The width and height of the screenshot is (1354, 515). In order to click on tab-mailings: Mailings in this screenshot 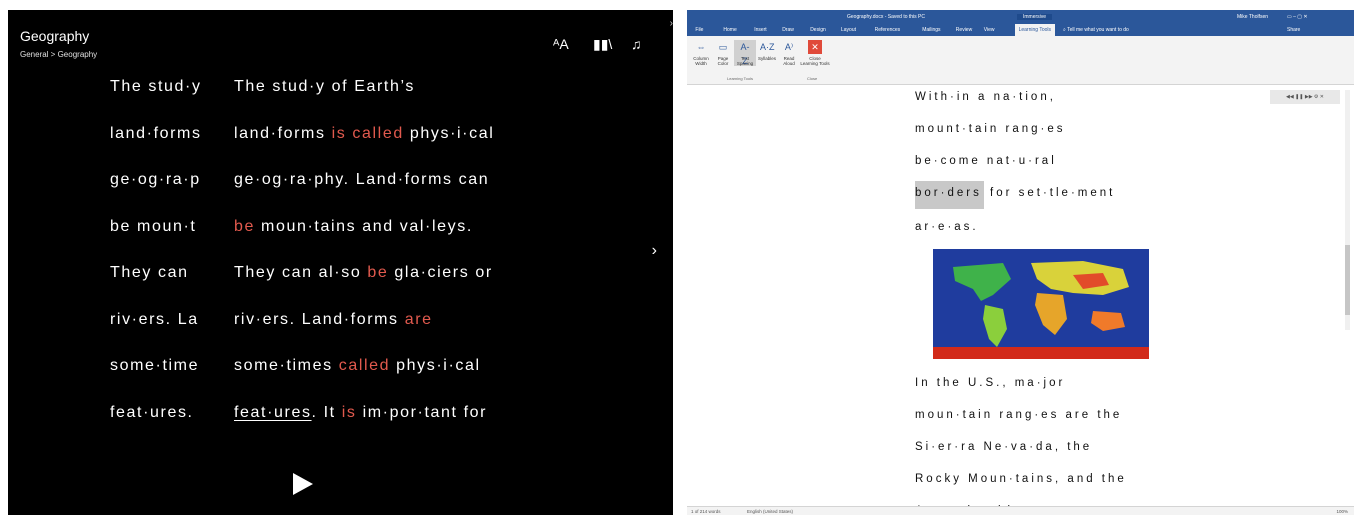, I will do `click(931, 30)`.